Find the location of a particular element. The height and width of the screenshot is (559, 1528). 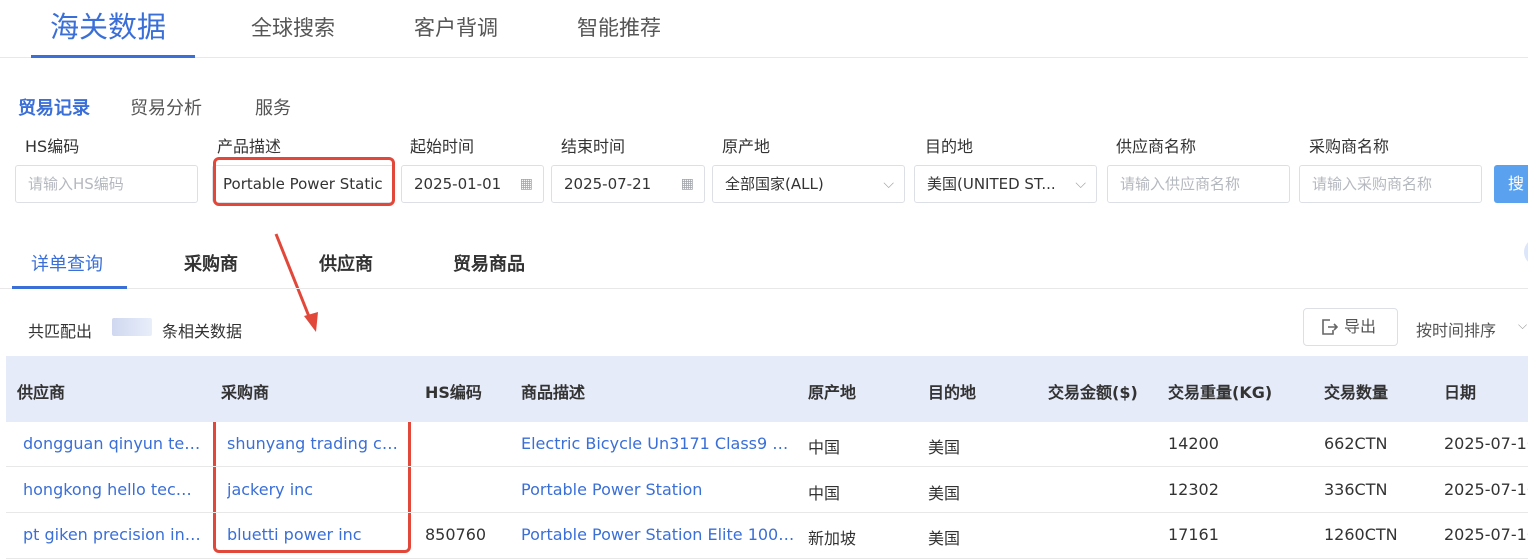

col-destination: 目的地 is located at coordinates (952, 391).